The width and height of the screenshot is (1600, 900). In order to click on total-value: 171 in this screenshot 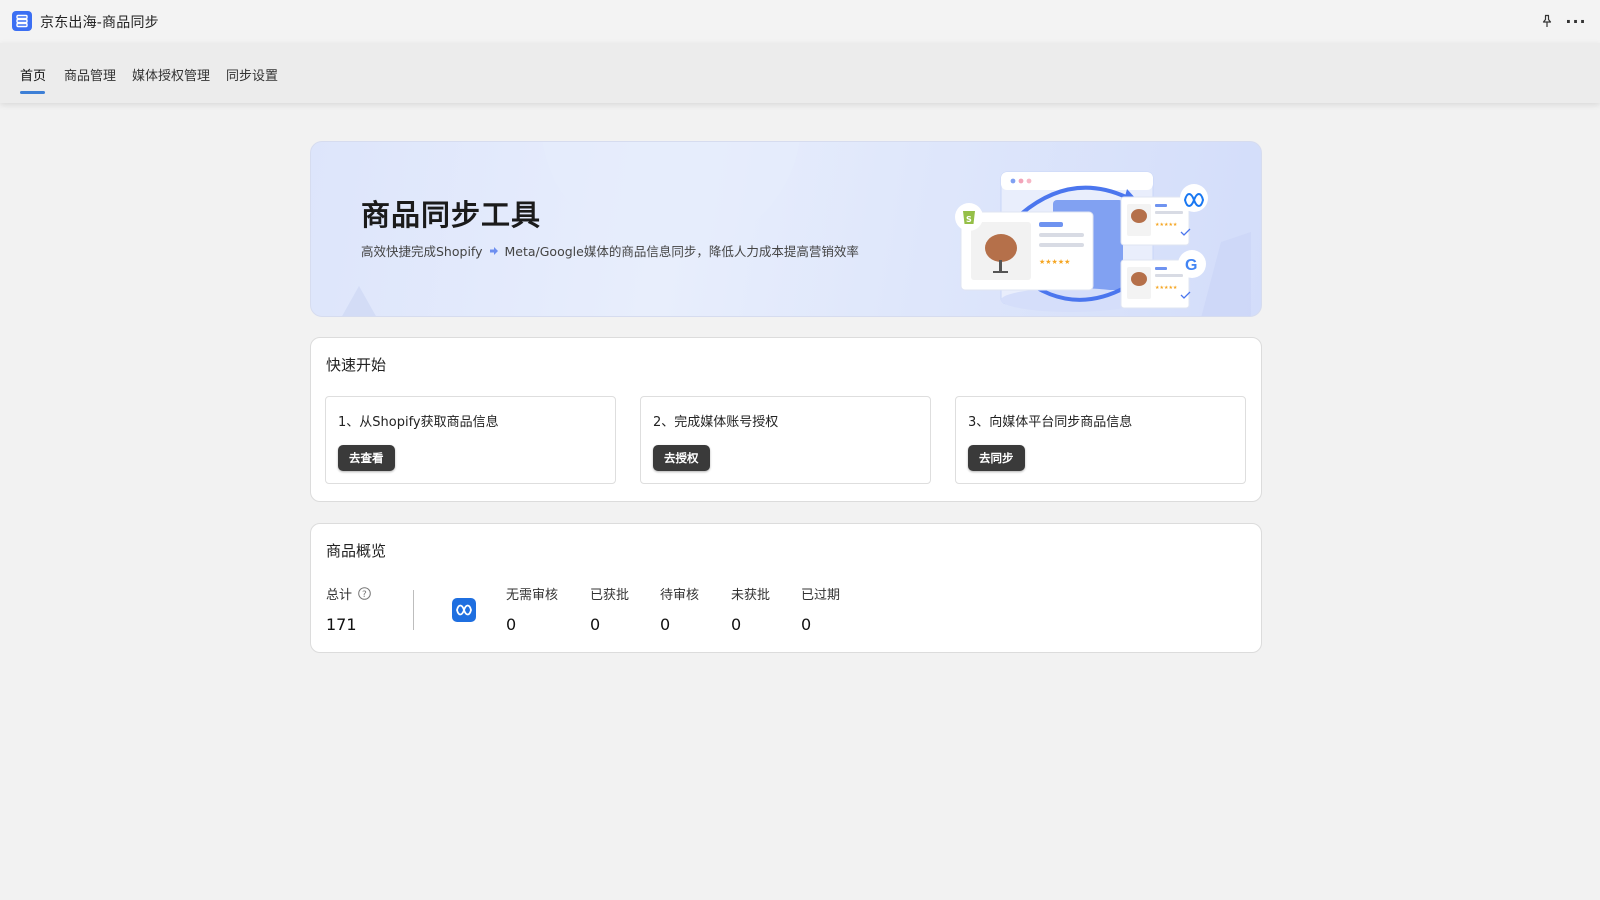, I will do `click(341, 624)`.